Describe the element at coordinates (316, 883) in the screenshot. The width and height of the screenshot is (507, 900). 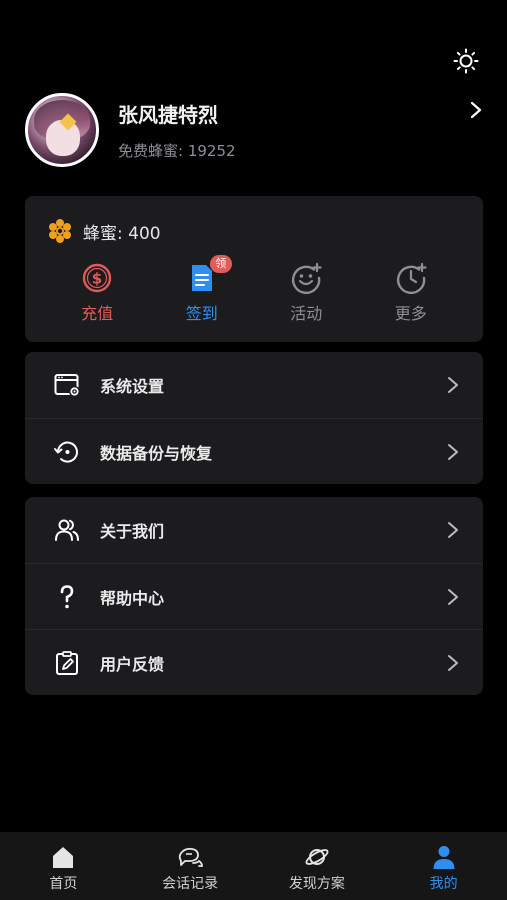
I see `tab-label: 发现方案` at that location.